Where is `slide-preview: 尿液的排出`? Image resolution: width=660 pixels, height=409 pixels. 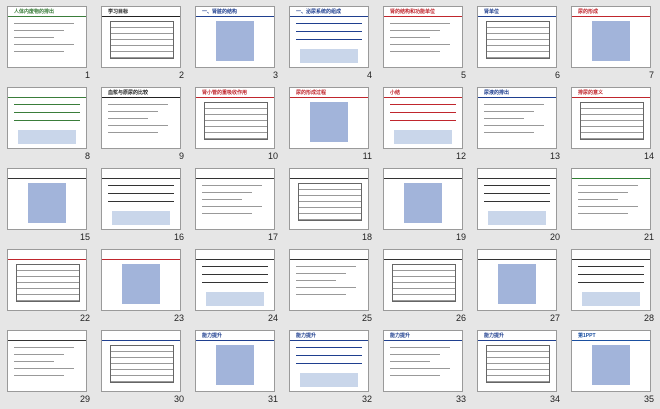 slide-preview: 尿液的排出 is located at coordinates (517, 118).